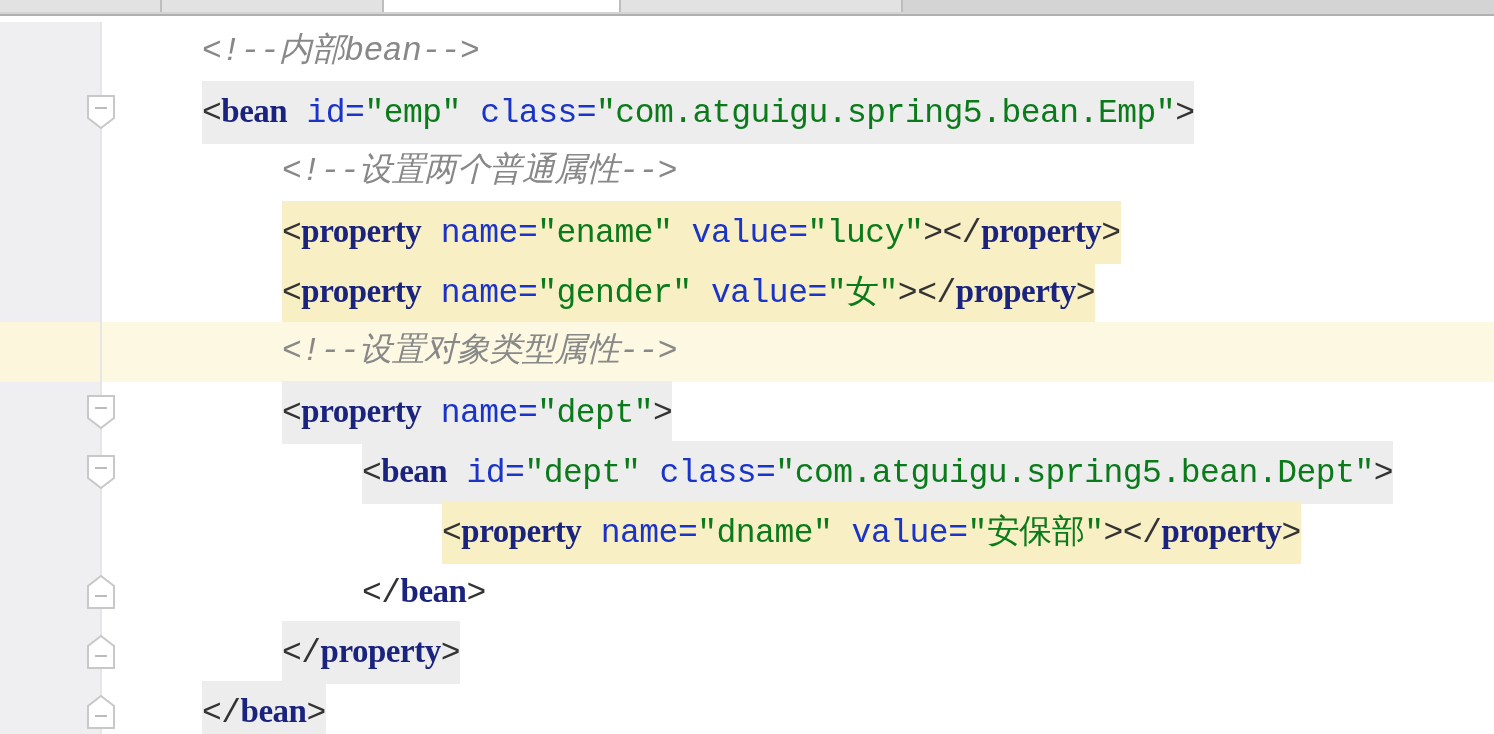  What do you see at coordinates (865, 233) in the screenshot?
I see `attribute-value: "lucy"` at bounding box center [865, 233].